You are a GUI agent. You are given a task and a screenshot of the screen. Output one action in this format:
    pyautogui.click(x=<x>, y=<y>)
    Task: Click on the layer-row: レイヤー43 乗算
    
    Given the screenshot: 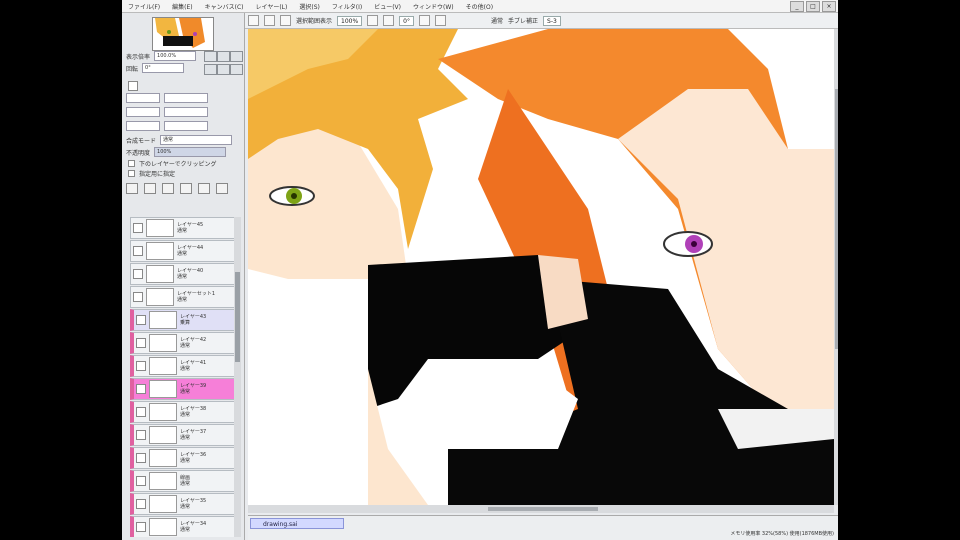 What is the action you would take?
    pyautogui.click(x=185, y=320)
    